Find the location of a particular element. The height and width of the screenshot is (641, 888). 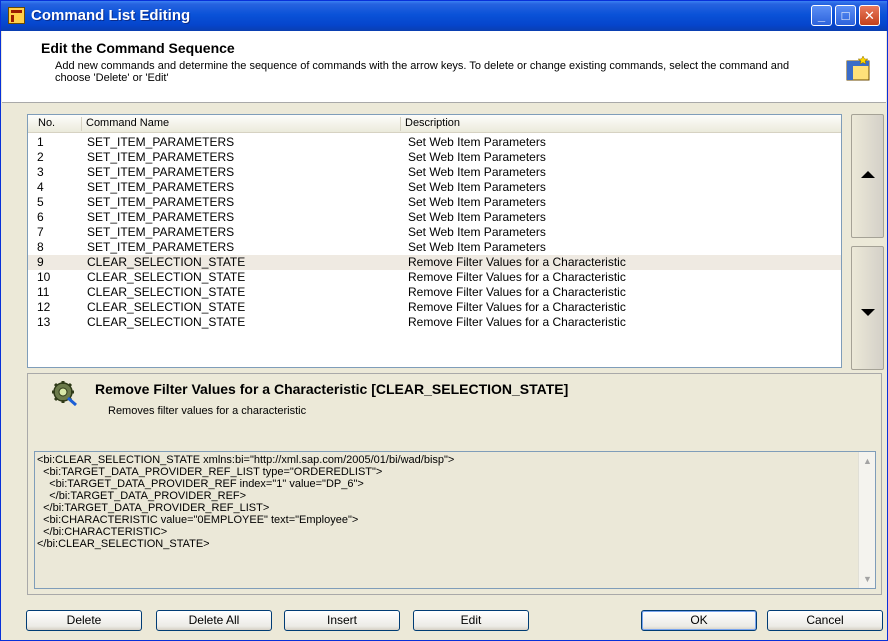

column-header-no: No. is located at coordinates (57, 124).